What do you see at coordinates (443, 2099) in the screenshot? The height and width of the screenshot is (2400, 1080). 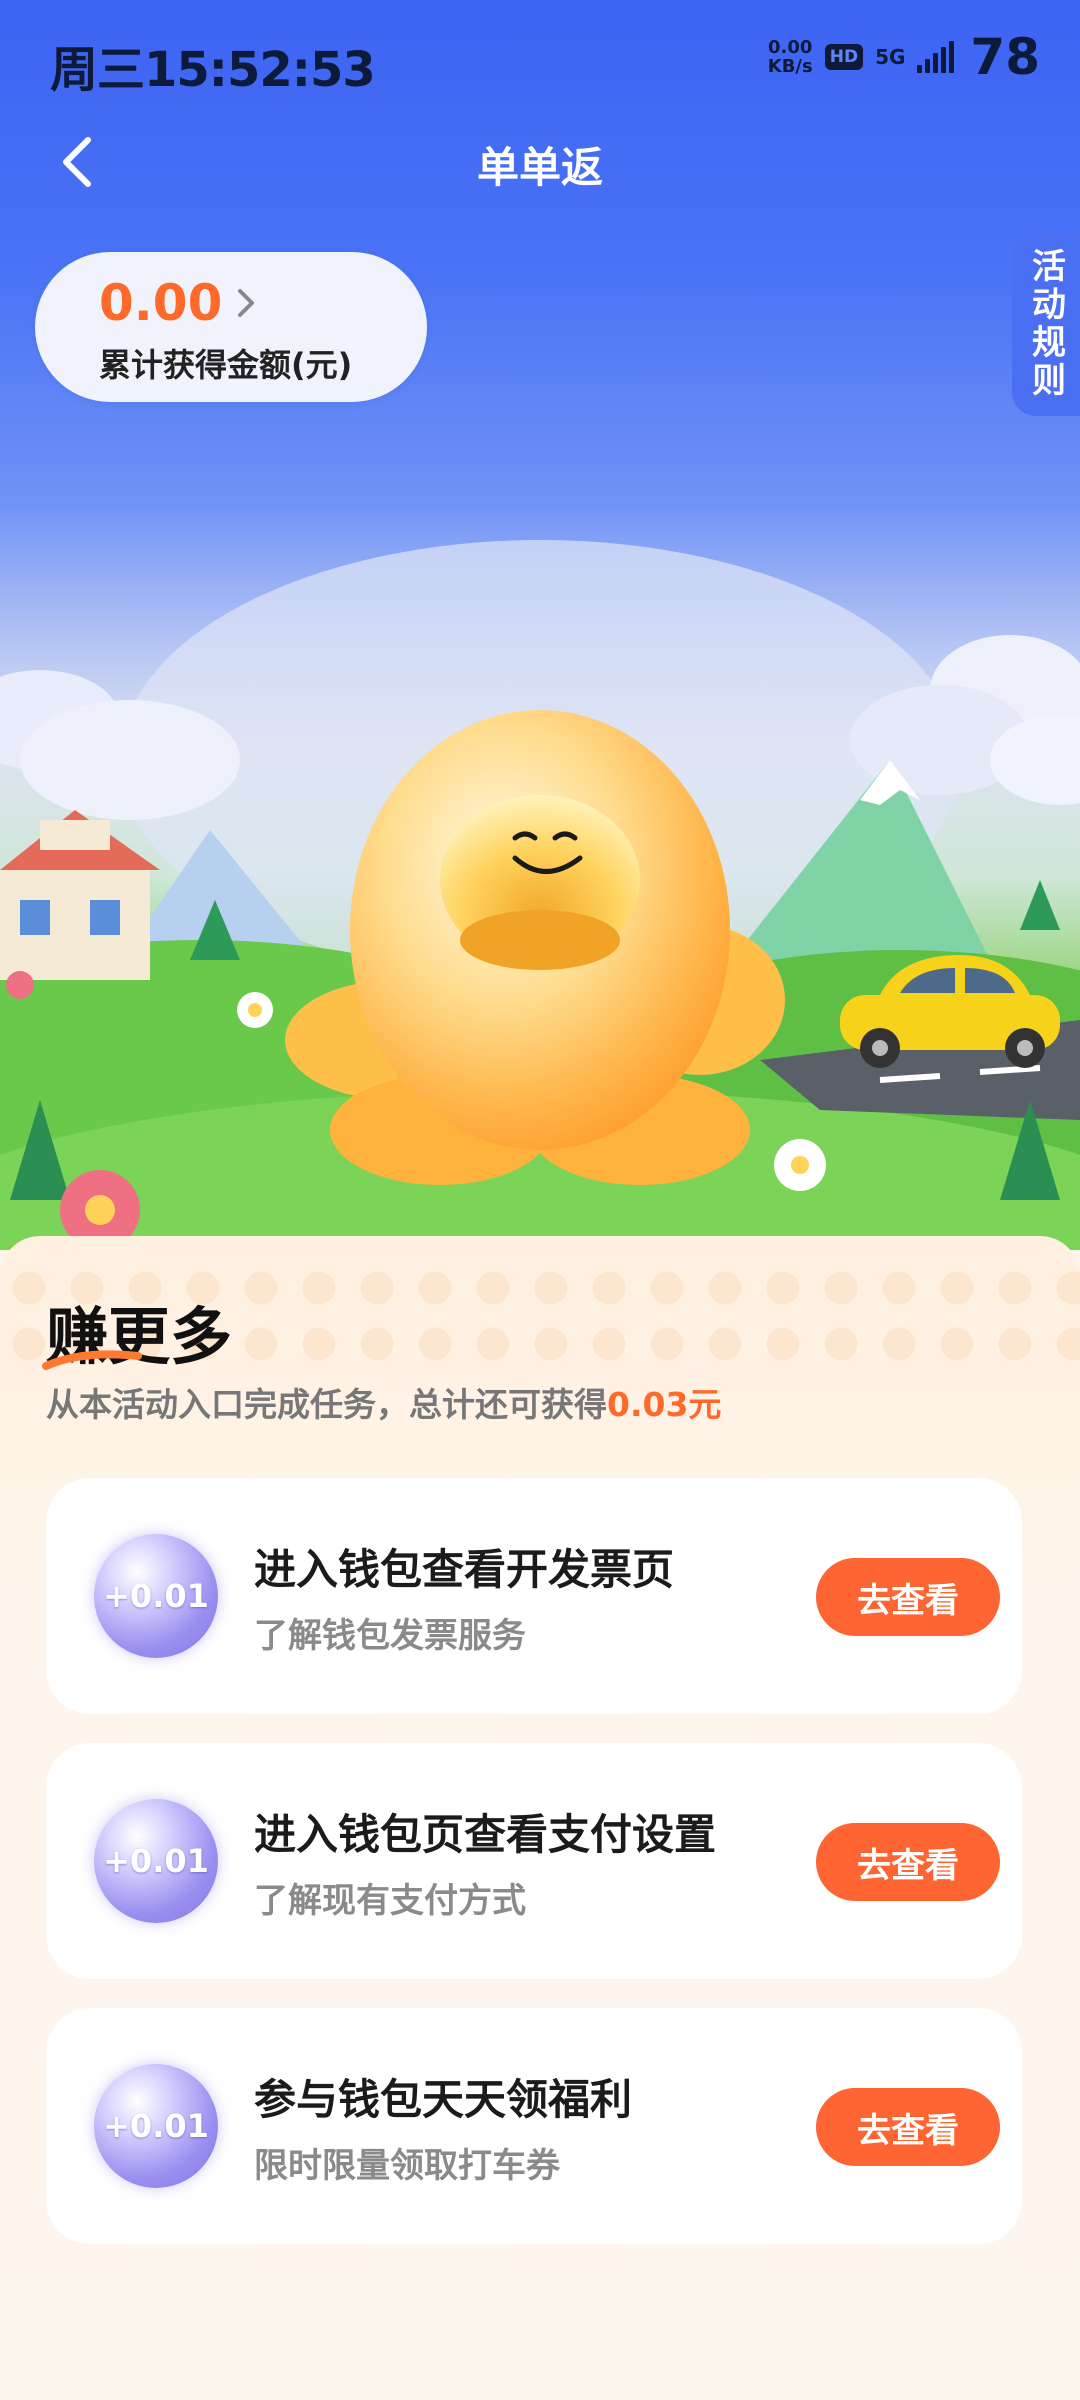 I see `task-title: 参与钱包天天领福利` at bounding box center [443, 2099].